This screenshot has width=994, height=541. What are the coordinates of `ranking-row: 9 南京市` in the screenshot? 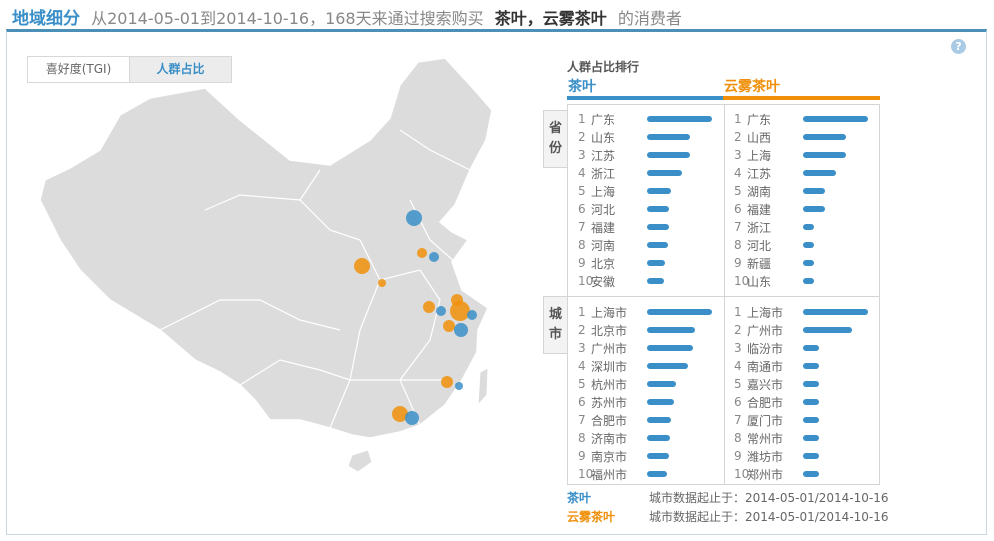 It's located at (645, 456).